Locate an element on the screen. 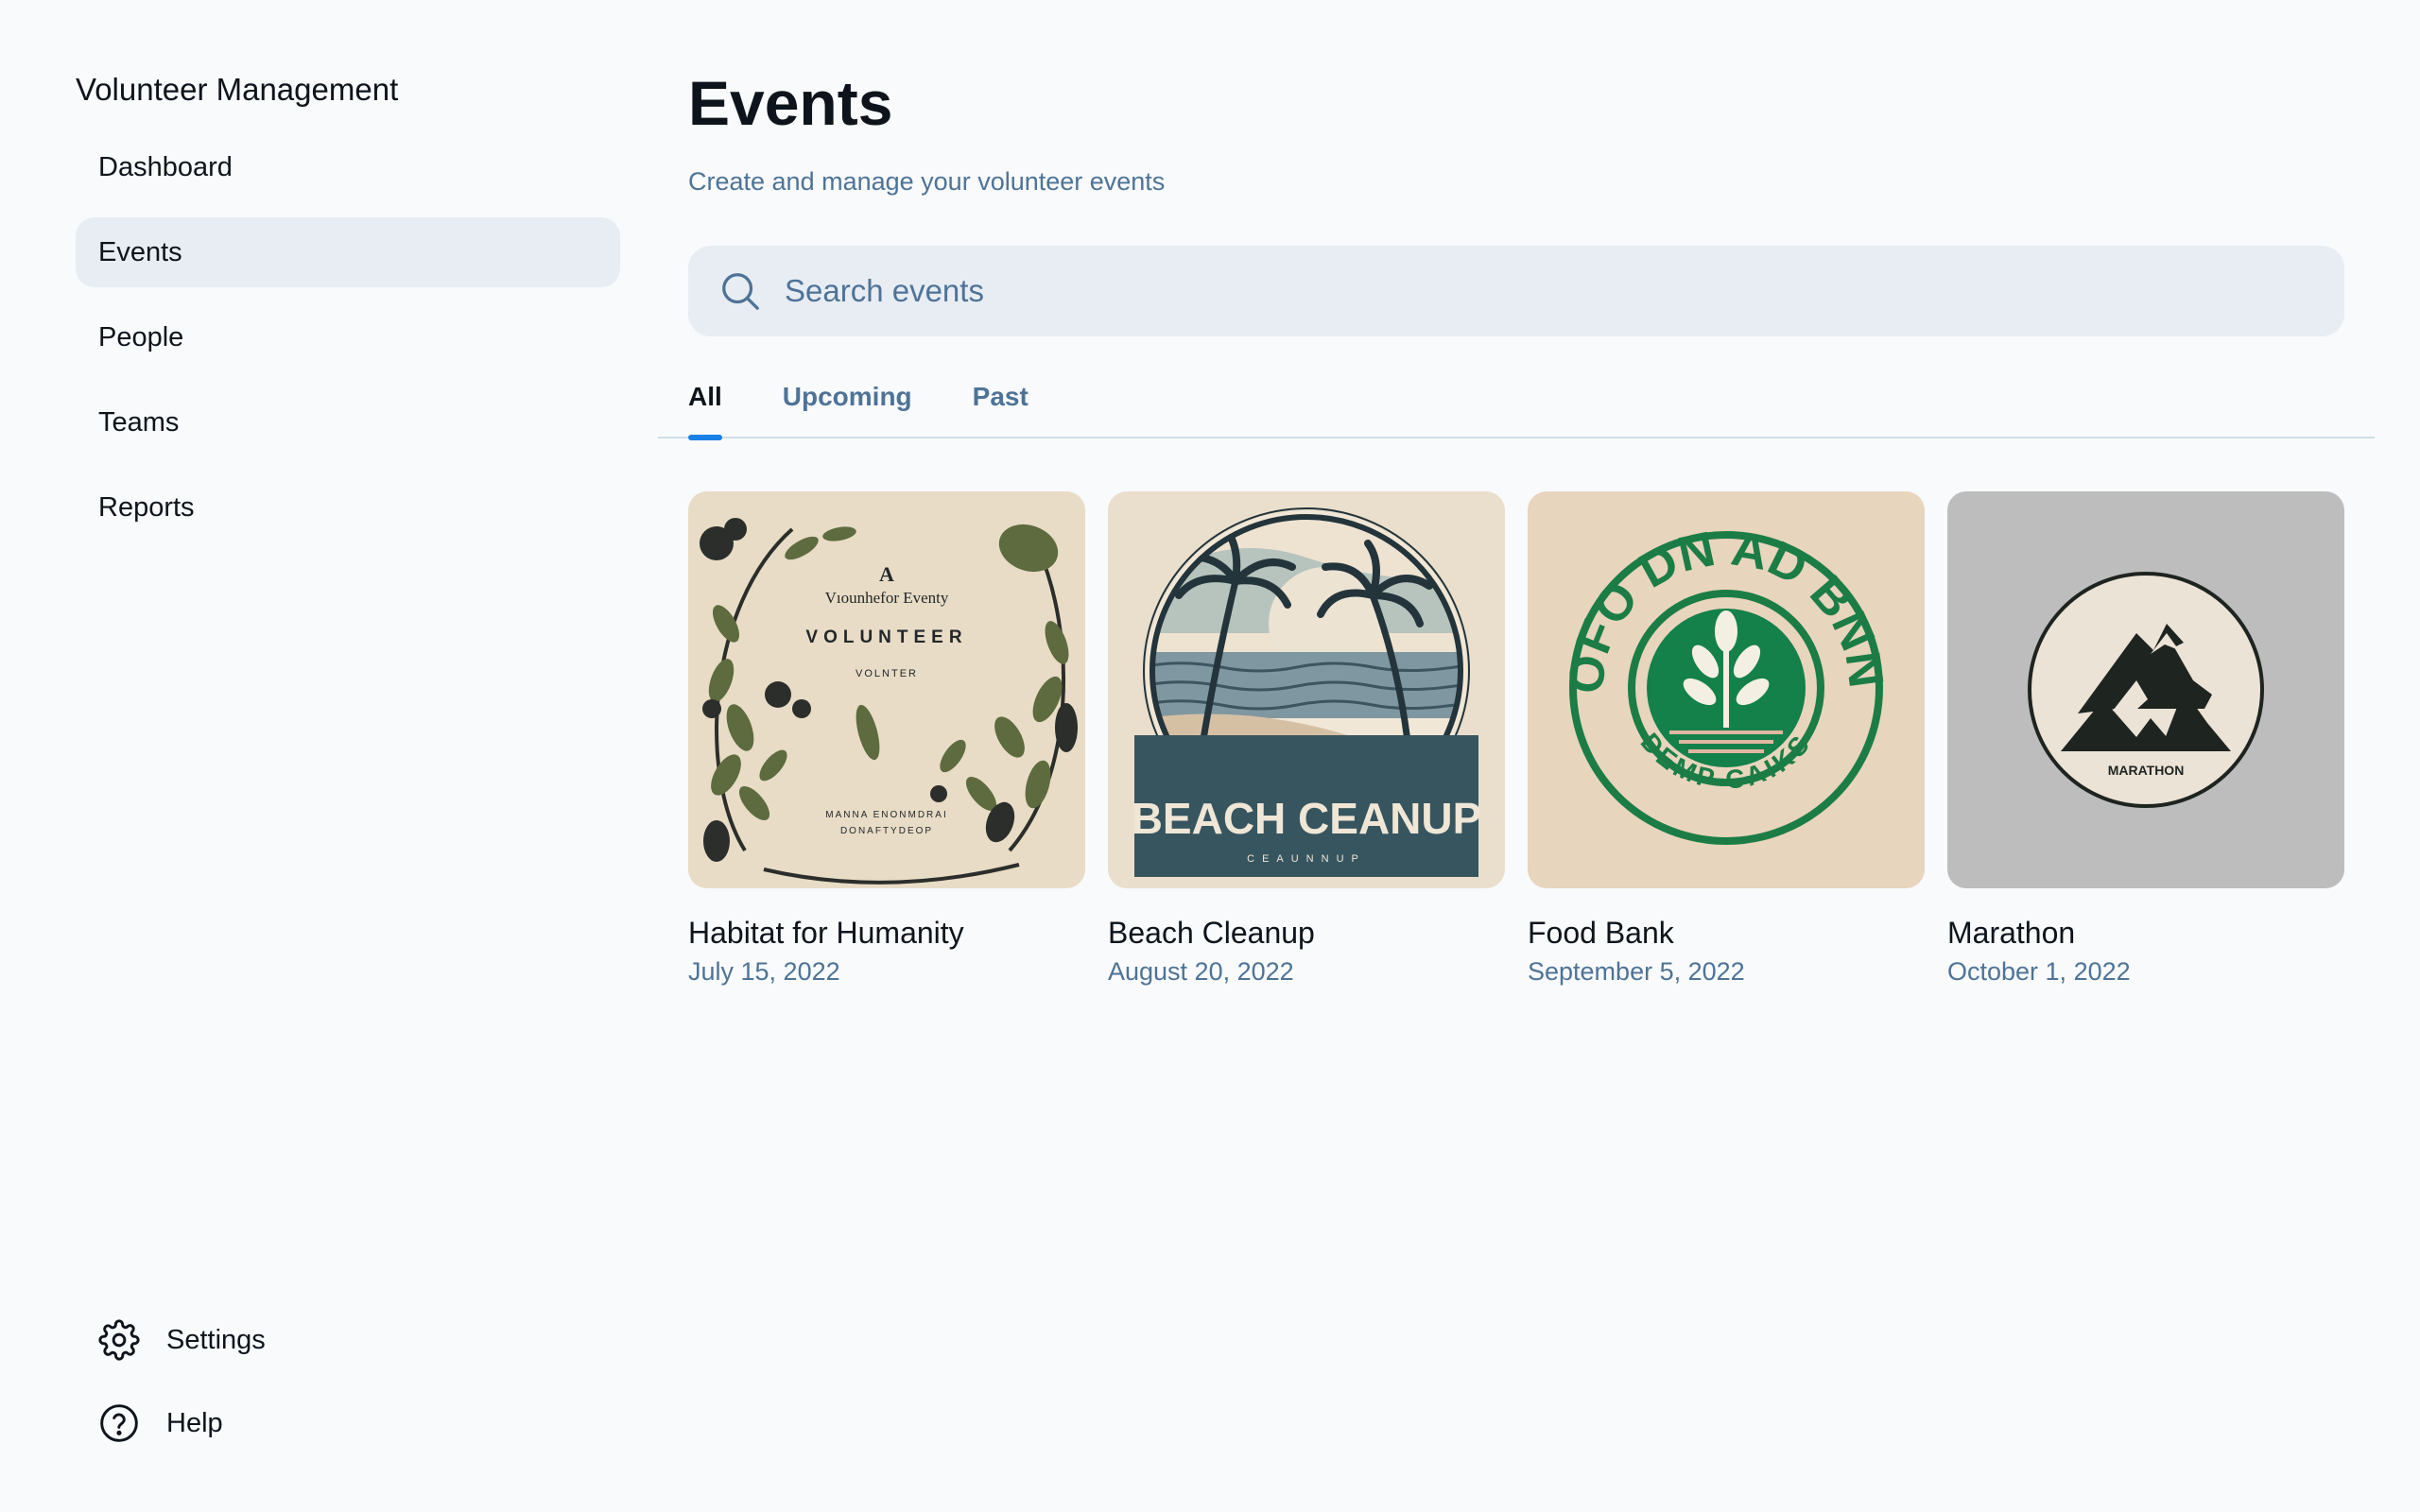 This screenshot has width=2420, height=1512. event-card-marathon: MARATHON Marathon October 1, 2022 is located at coordinates (2145, 739).